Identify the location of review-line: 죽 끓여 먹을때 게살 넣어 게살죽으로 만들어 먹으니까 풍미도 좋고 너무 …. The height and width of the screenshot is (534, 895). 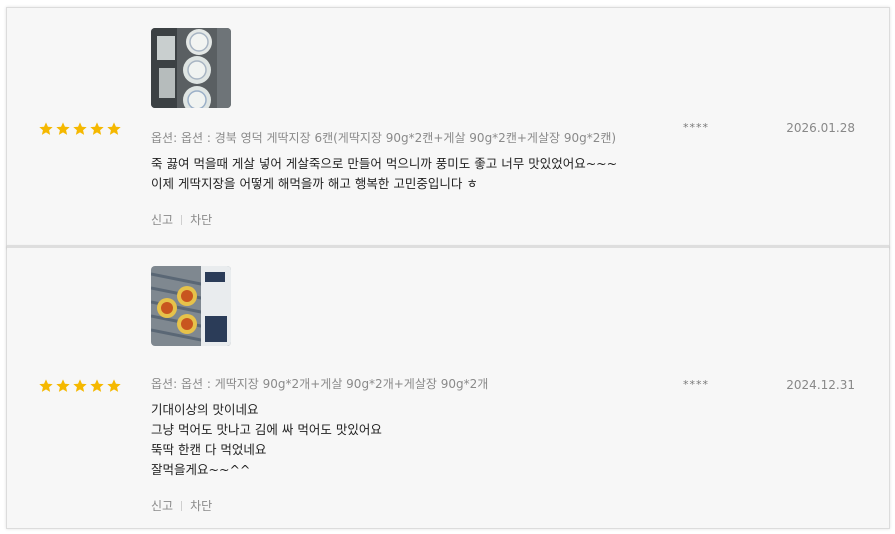
(384, 163).